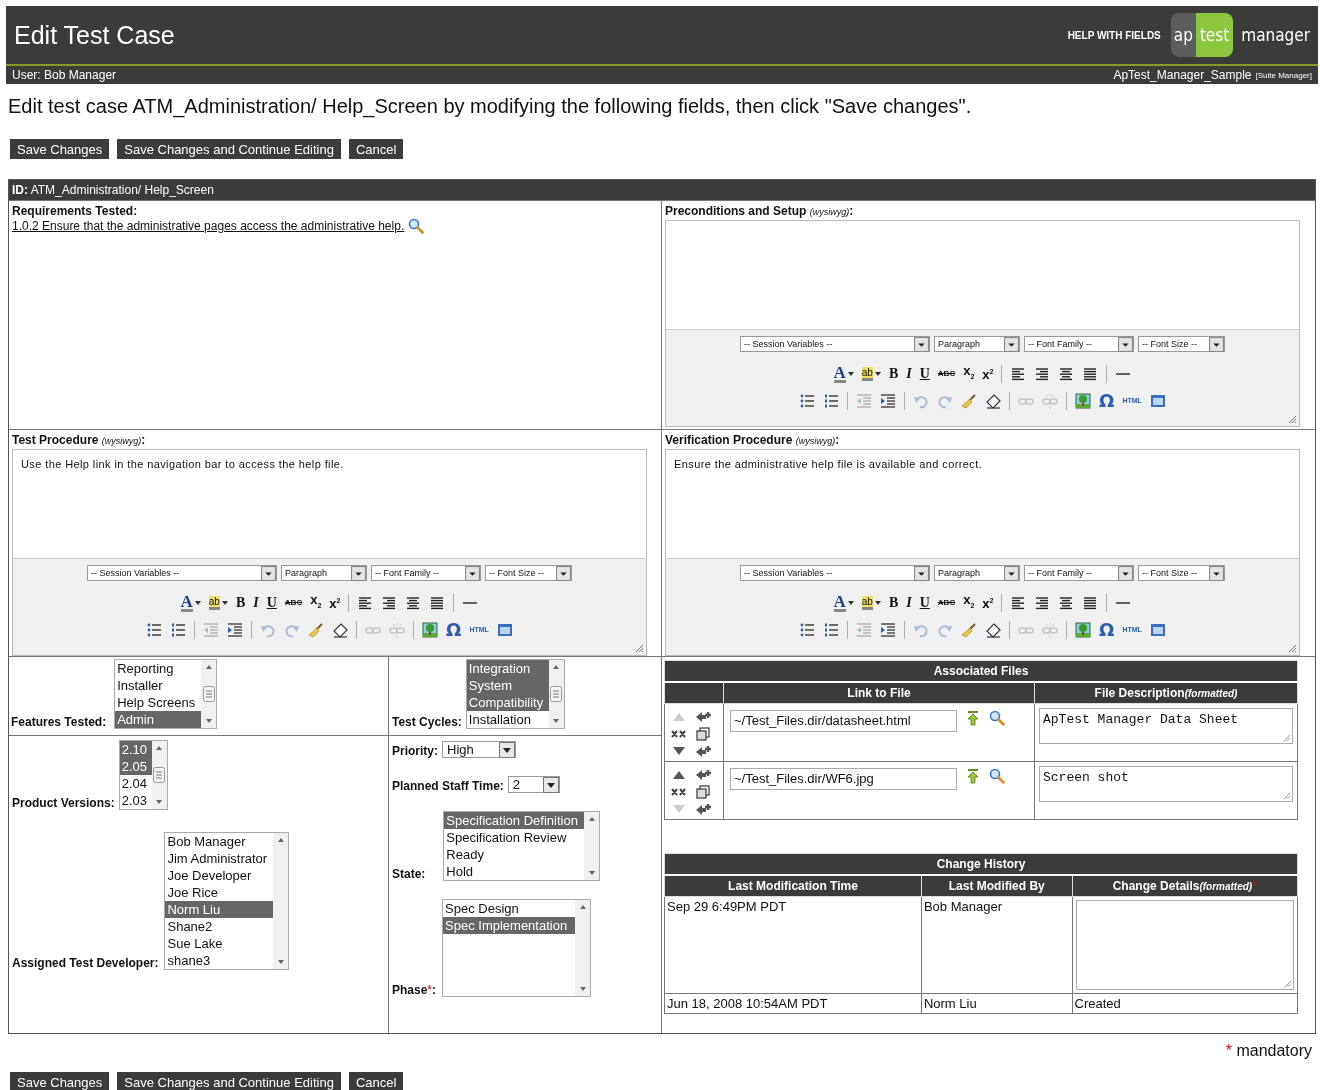 The width and height of the screenshot is (1320, 1090). I want to click on change-details-field, so click(1184, 945).